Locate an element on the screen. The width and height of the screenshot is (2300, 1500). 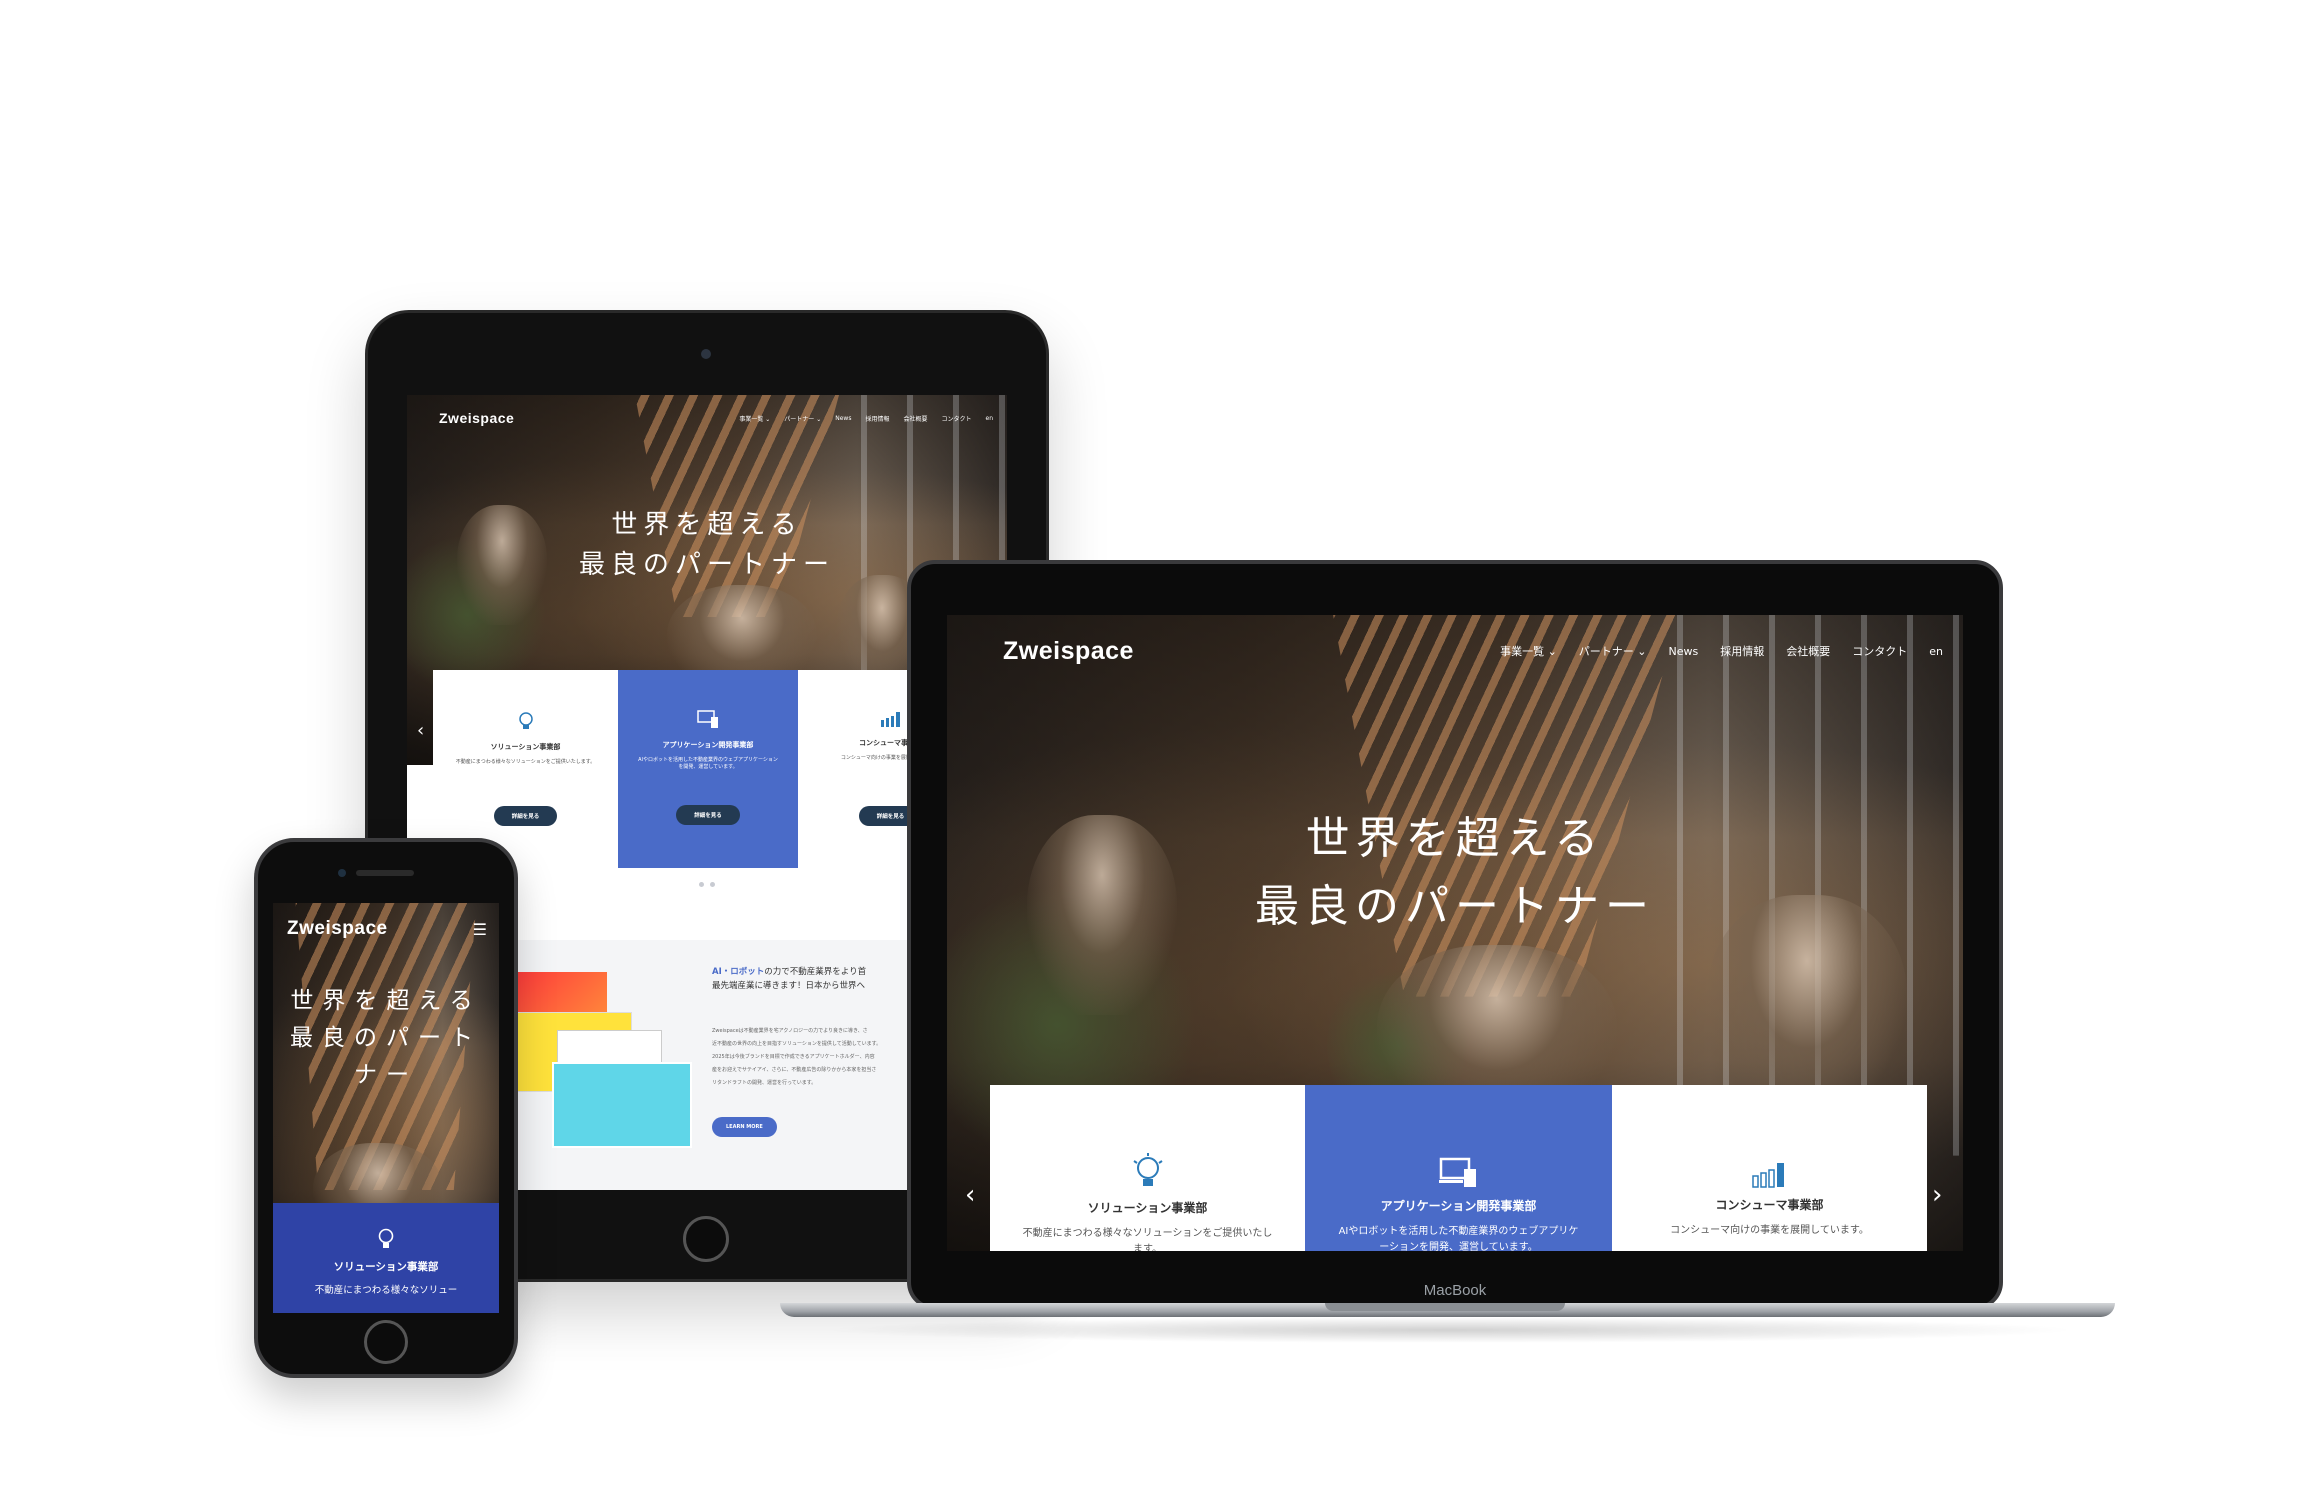
card-consumer: コンシューマ事業部 コンシューマ向けの事業を展開しています。 is located at coordinates (1769, 1168).